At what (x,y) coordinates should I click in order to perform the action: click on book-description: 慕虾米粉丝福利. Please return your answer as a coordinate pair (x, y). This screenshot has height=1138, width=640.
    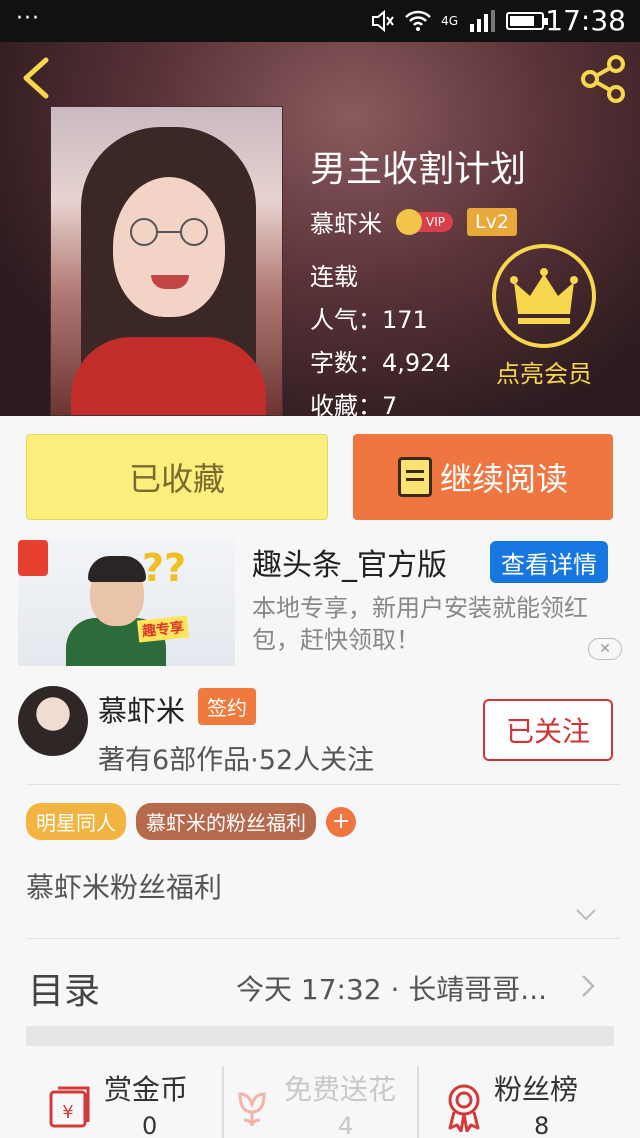
    Looking at the image, I should click on (124, 887).